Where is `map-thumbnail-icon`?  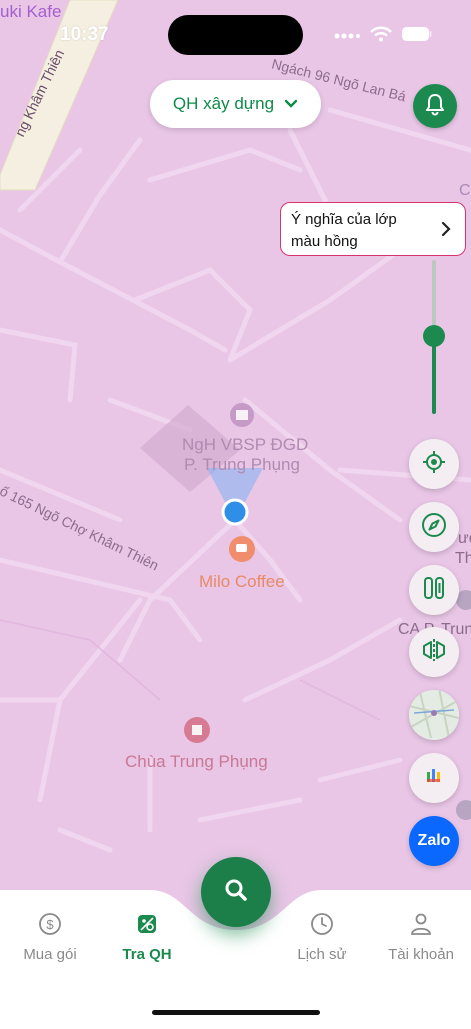
map-thumbnail-icon is located at coordinates (434, 715).